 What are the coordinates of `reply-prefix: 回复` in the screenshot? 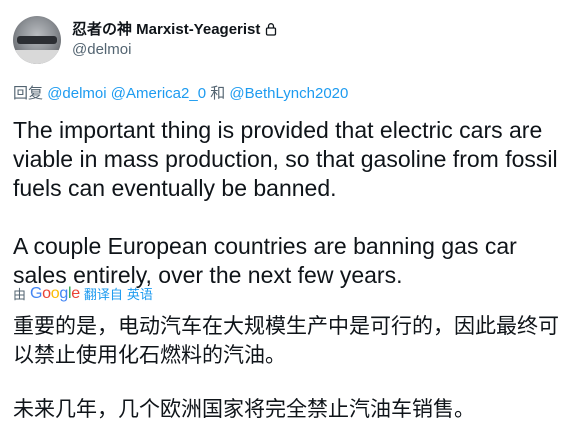 It's located at (28, 93).